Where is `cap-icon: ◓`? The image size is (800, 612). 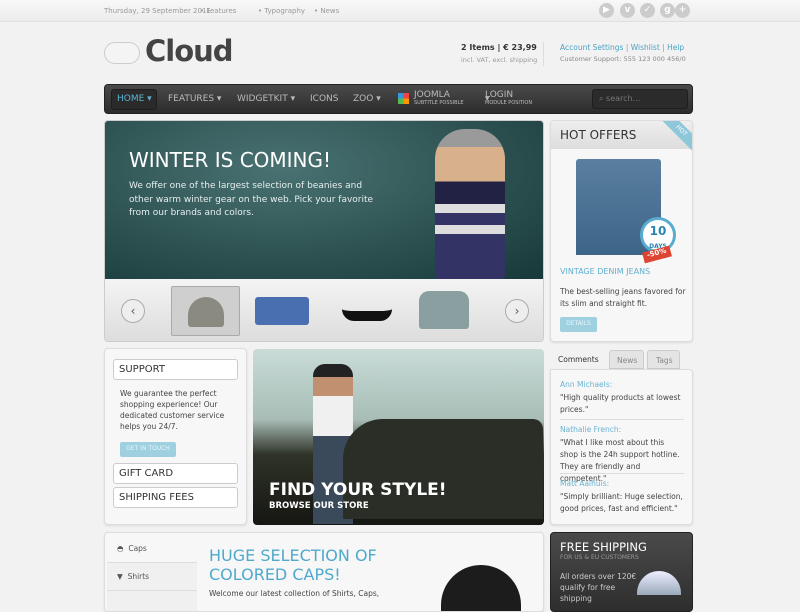 cap-icon: ◓ is located at coordinates (120, 548).